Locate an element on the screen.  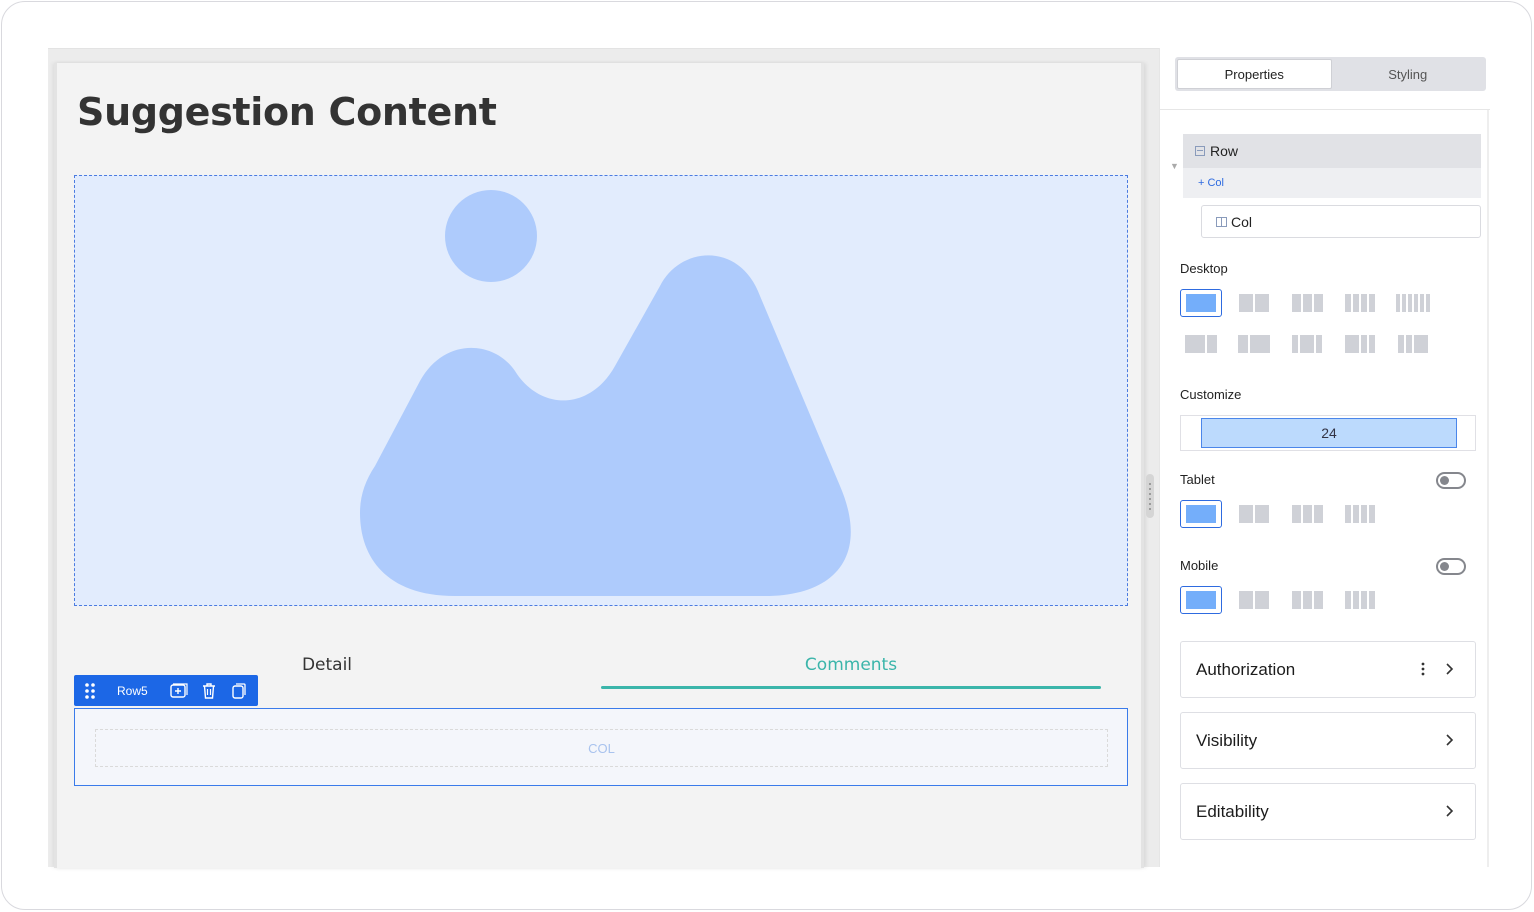
customize-label: Customize is located at coordinates (1211, 394).